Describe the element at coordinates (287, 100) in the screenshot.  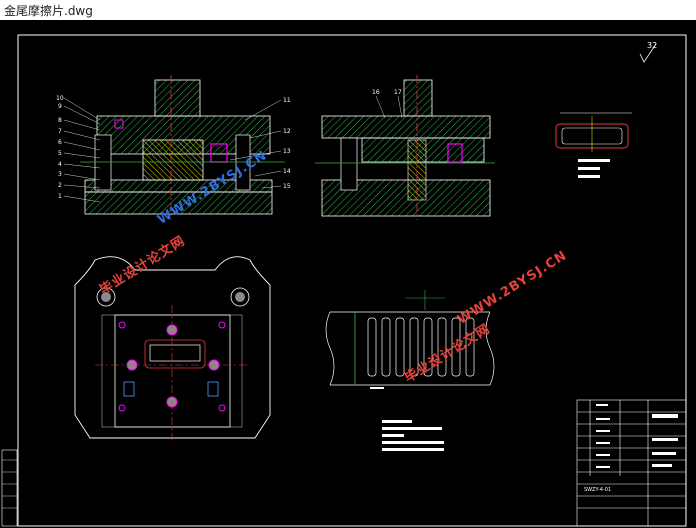
I see `svg-text: 11` at that location.